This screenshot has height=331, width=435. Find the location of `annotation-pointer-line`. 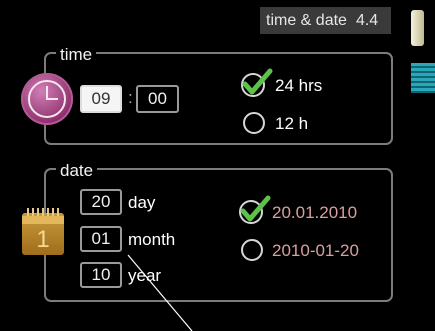

annotation-pointer-line is located at coordinates (160, 292).